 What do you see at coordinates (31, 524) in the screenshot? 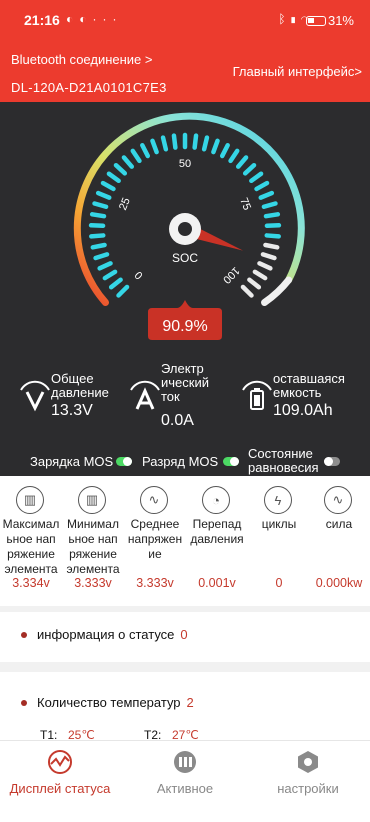
I see `cell-label-line: Максимал` at bounding box center [31, 524].